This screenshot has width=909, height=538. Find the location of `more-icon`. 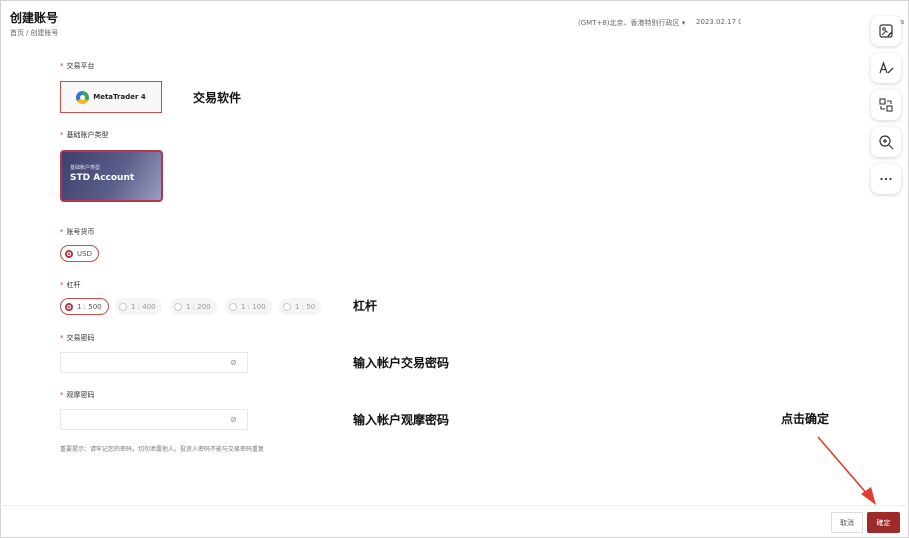

more-icon is located at coordinates (886, 179).